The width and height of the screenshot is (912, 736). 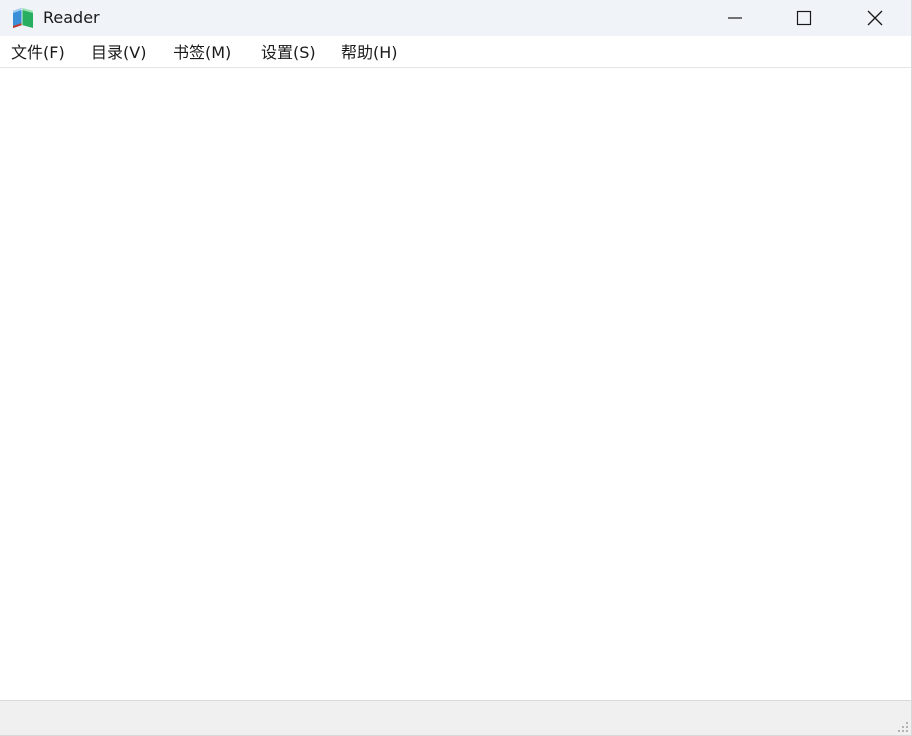 What do you see at coordinates (455, 717) in the screenshot?
I see `status-bar` at bounding box center [455, 717].